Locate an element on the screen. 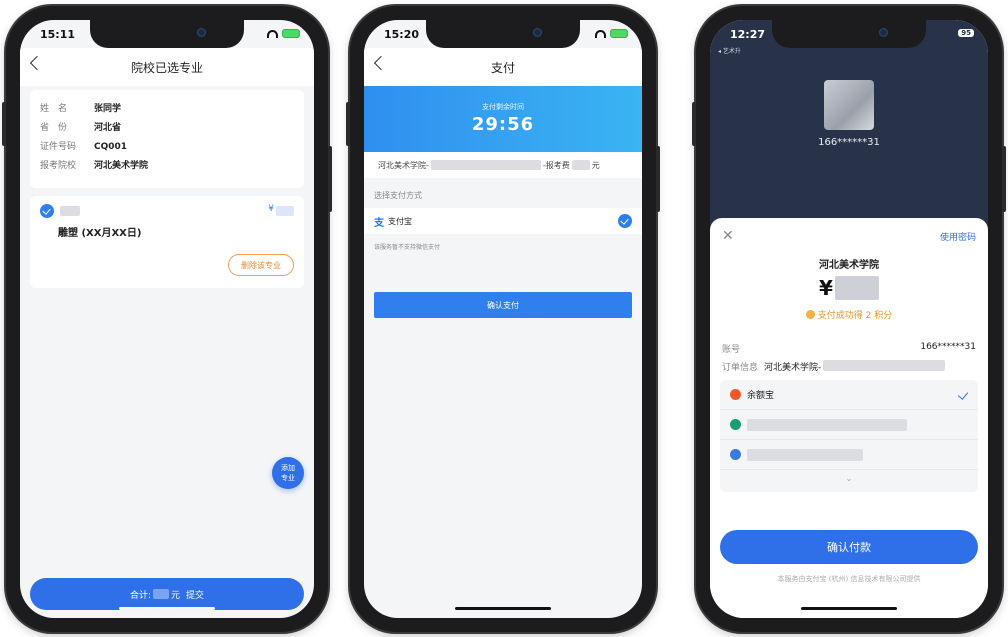 The width and height of the screenshot is (1008, 637). countdown-label: 支付剩余时间 is located at coordinates (503, 107).